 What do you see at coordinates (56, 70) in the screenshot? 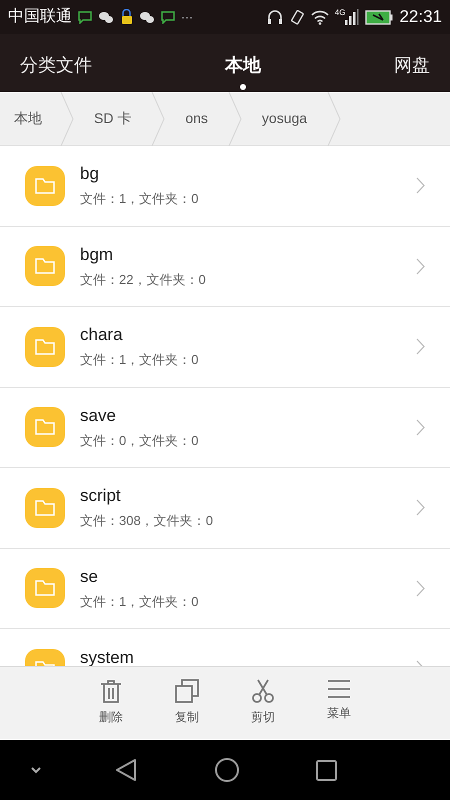
I see `tab: 分类文件` at bounding box center [56, 70].